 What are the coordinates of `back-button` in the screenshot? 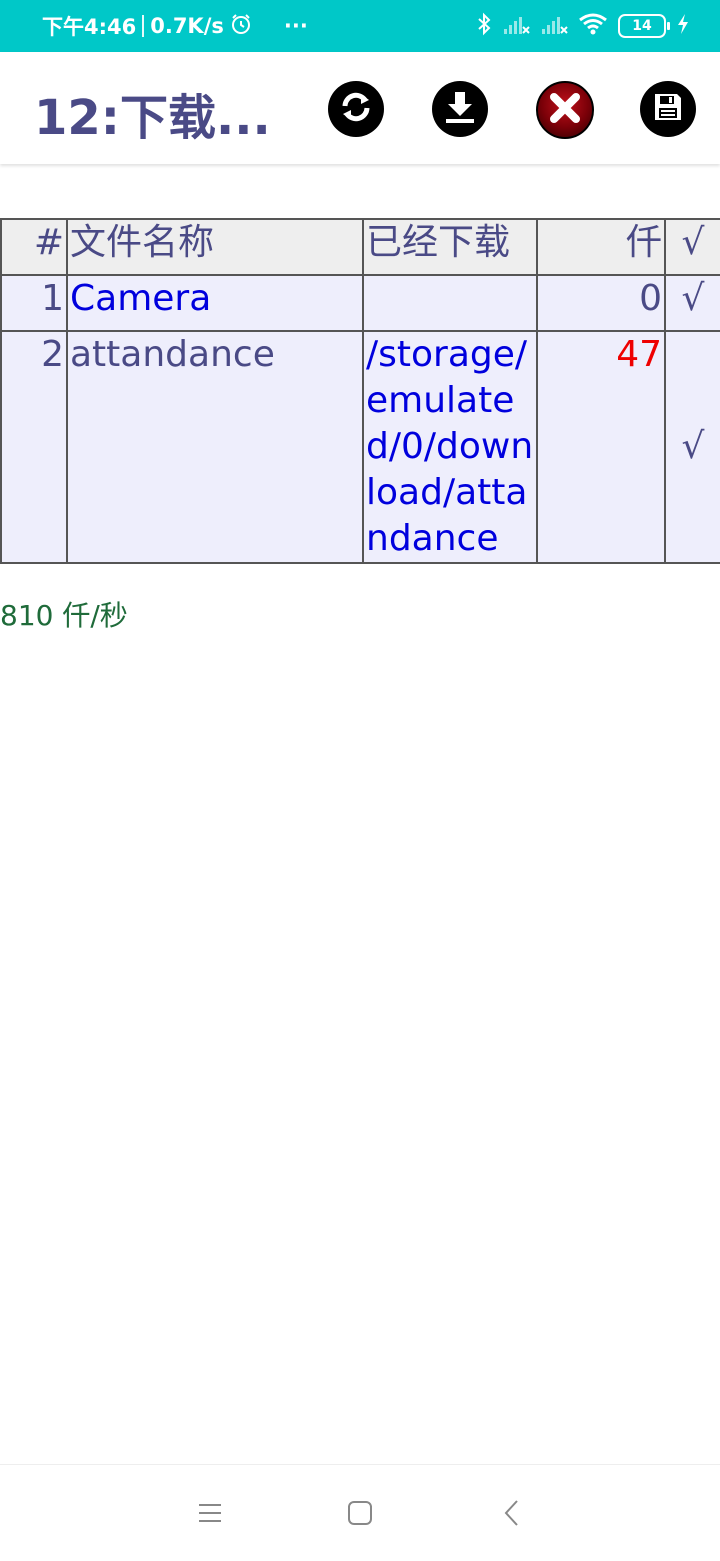 It's located at (512, 1515).